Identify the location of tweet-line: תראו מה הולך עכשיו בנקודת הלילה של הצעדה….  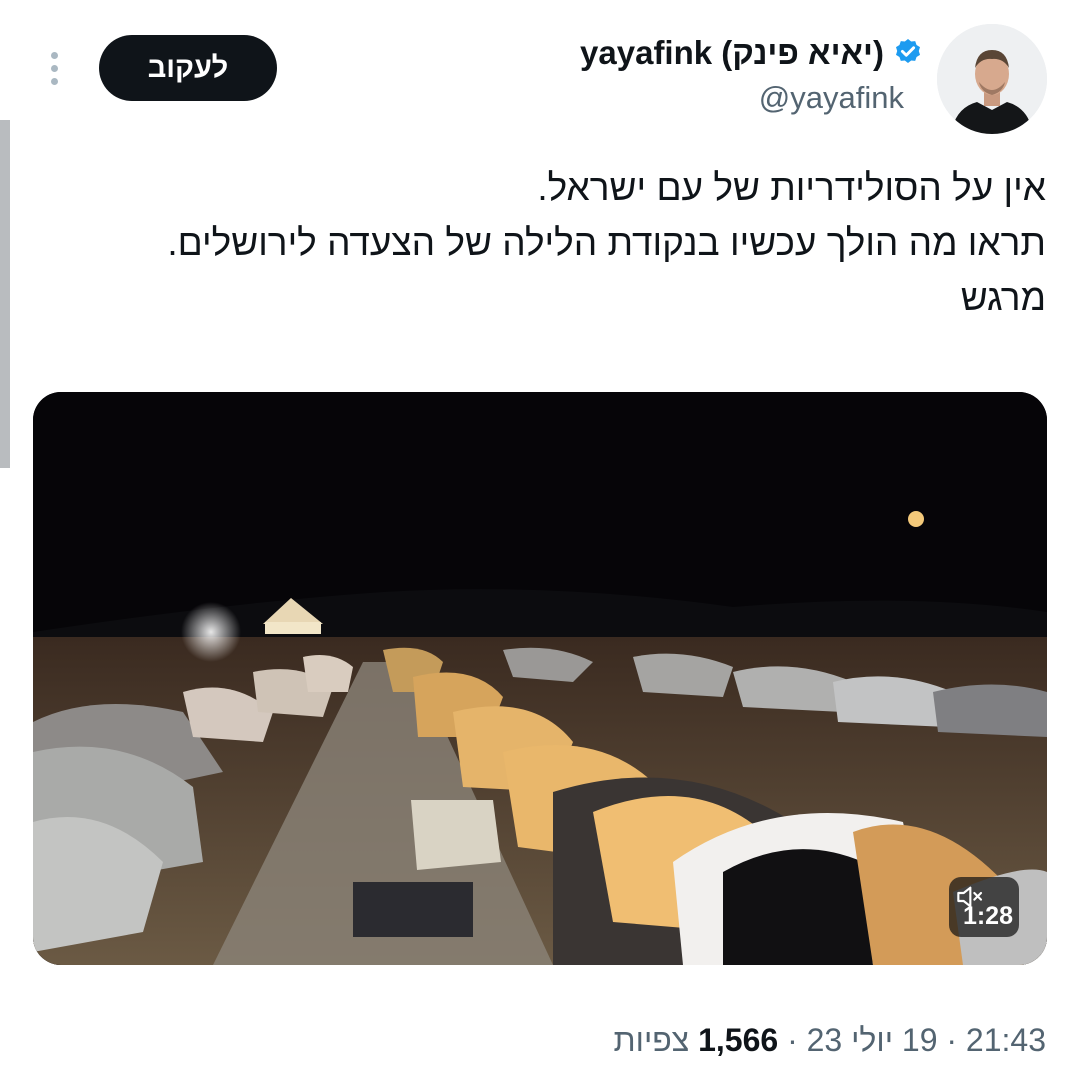
(606, 242).